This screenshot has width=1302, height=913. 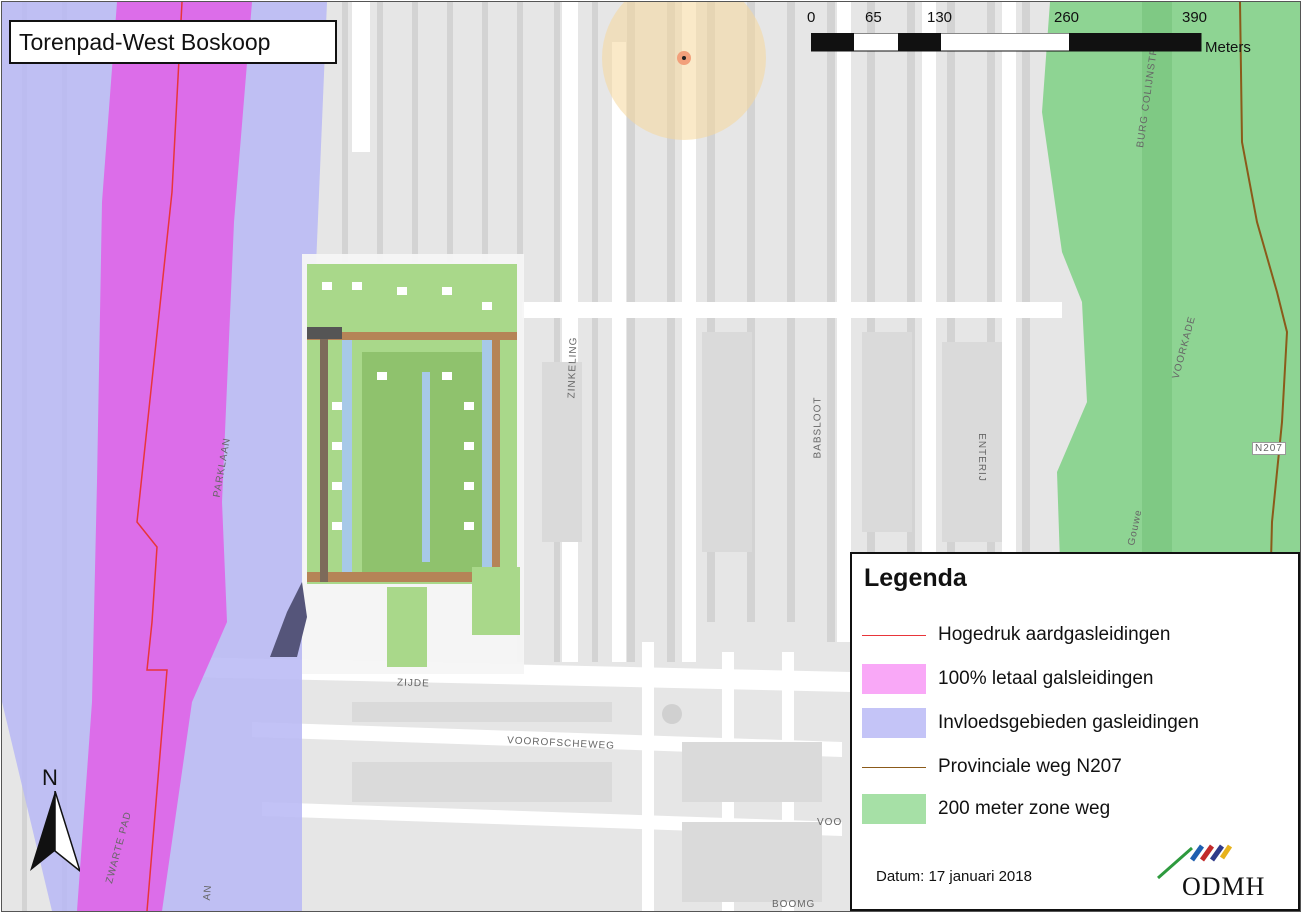 I want to click on map-title: Torenpad-West Boskoop, so click(x=145, y=42).